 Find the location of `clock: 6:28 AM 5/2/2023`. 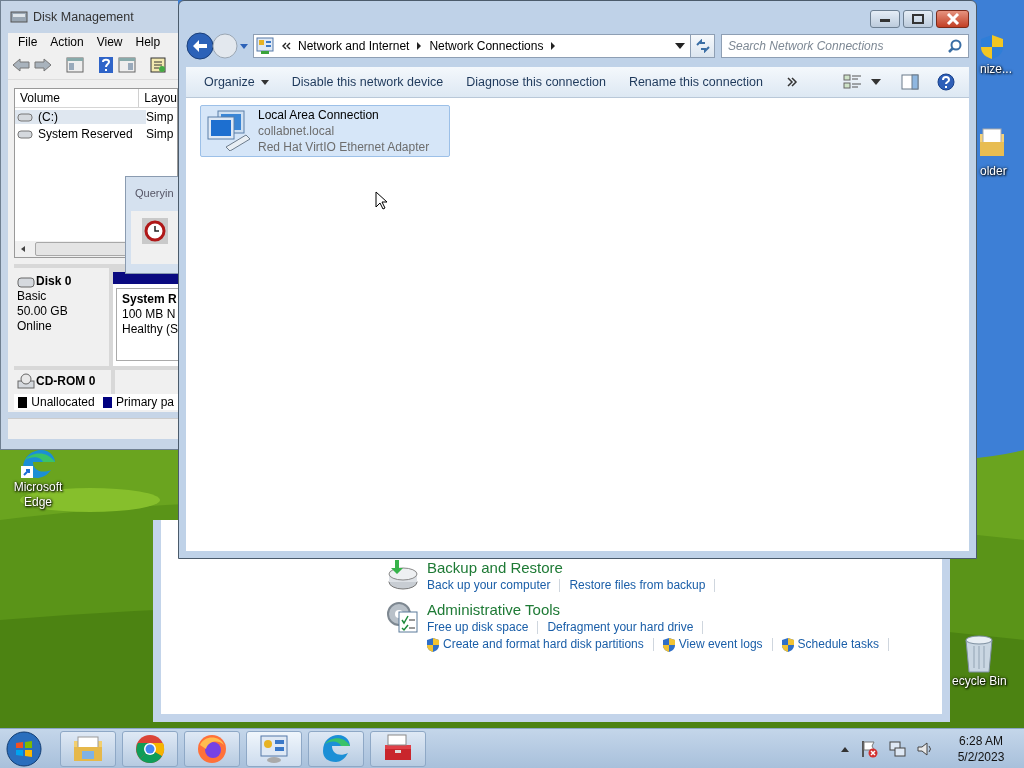

clock: 6:28 AM 5/2/2023 is located at coordinates (981, 748).